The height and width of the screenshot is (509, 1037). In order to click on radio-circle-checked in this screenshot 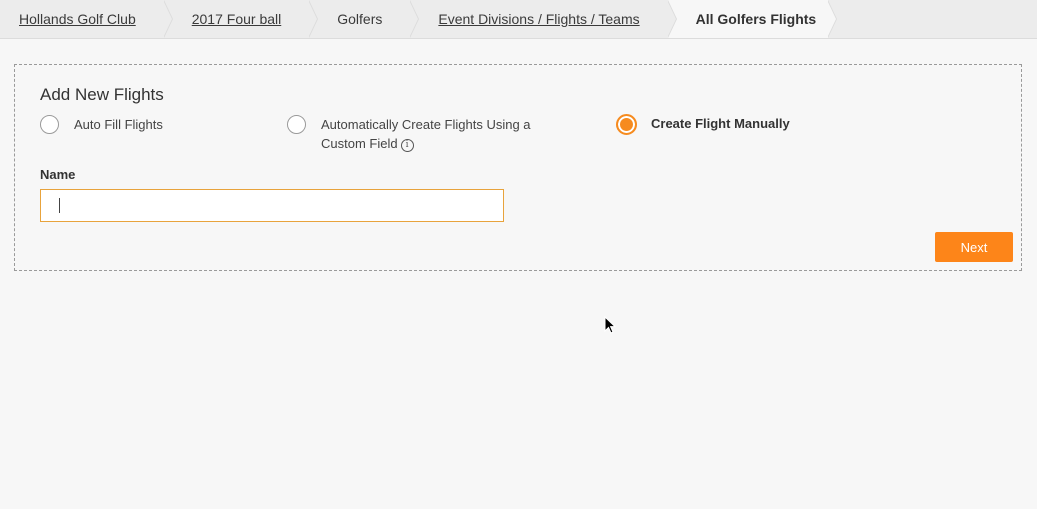, I will do `click(626, 124)`.